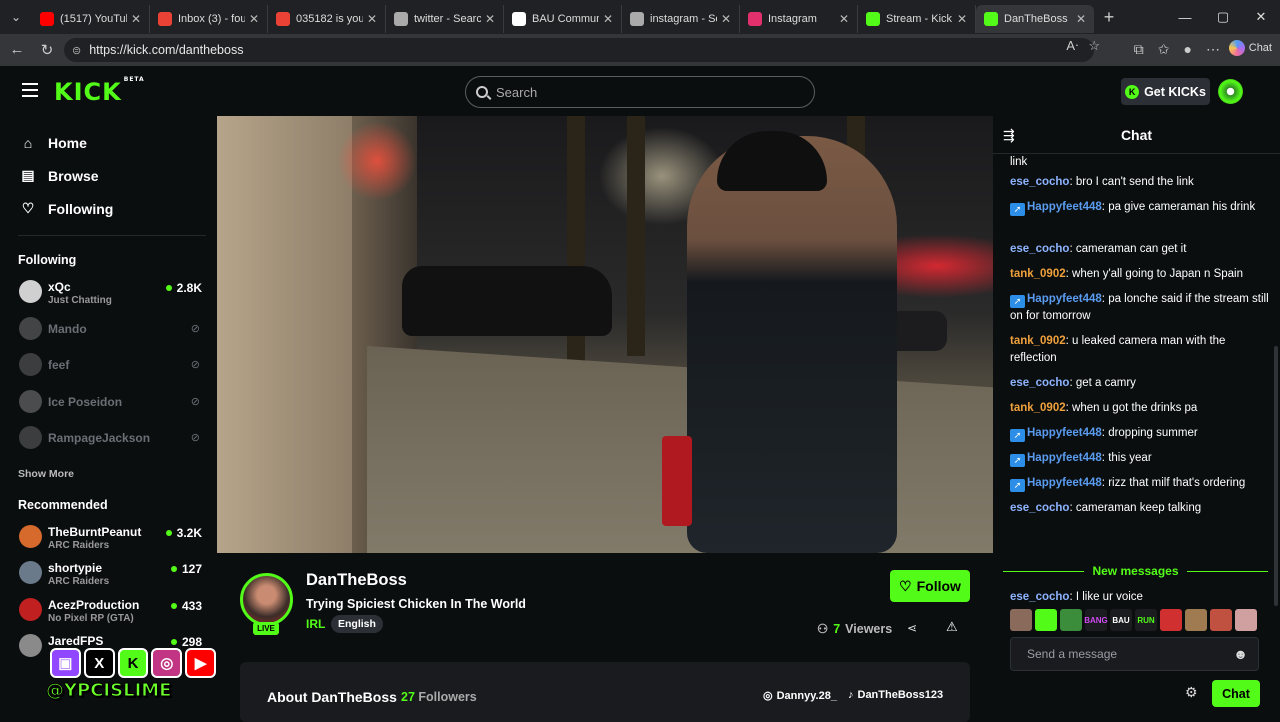 This screenshot has height=722, width=1280. What do you see at coordinates (800, 696) in the screenshot?
I see `instagram-link: ◎ Dannyy.28_` at bounding box center [800, 696].